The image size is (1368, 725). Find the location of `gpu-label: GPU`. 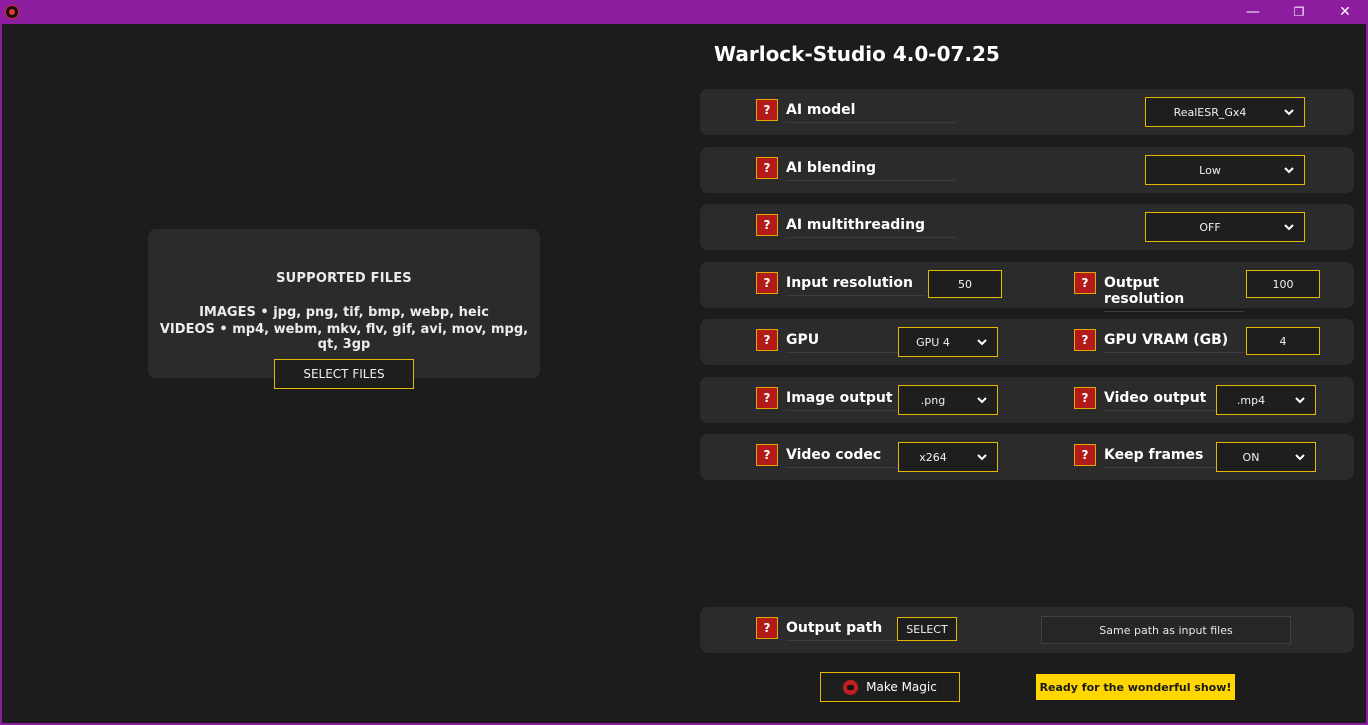

gpu-label: GPU is located at coordinates (846, 342).